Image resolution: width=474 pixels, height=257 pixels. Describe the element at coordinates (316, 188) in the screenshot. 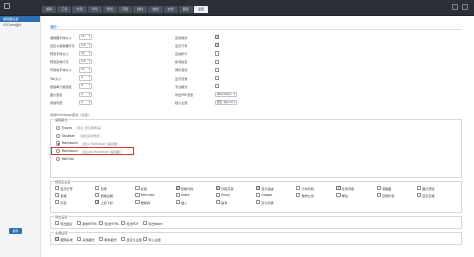

I see `option-item: 行内代码` at that location.